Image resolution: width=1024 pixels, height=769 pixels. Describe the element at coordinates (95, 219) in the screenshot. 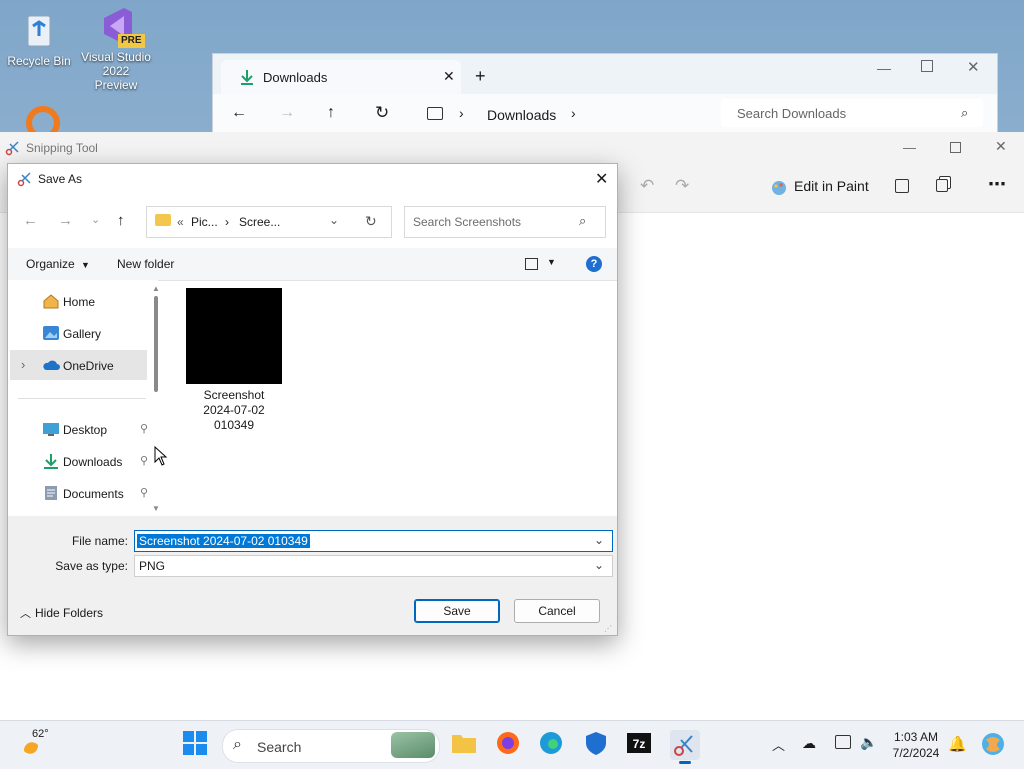

I see `recent-locations-chevron-icon: ⌄` at that location.